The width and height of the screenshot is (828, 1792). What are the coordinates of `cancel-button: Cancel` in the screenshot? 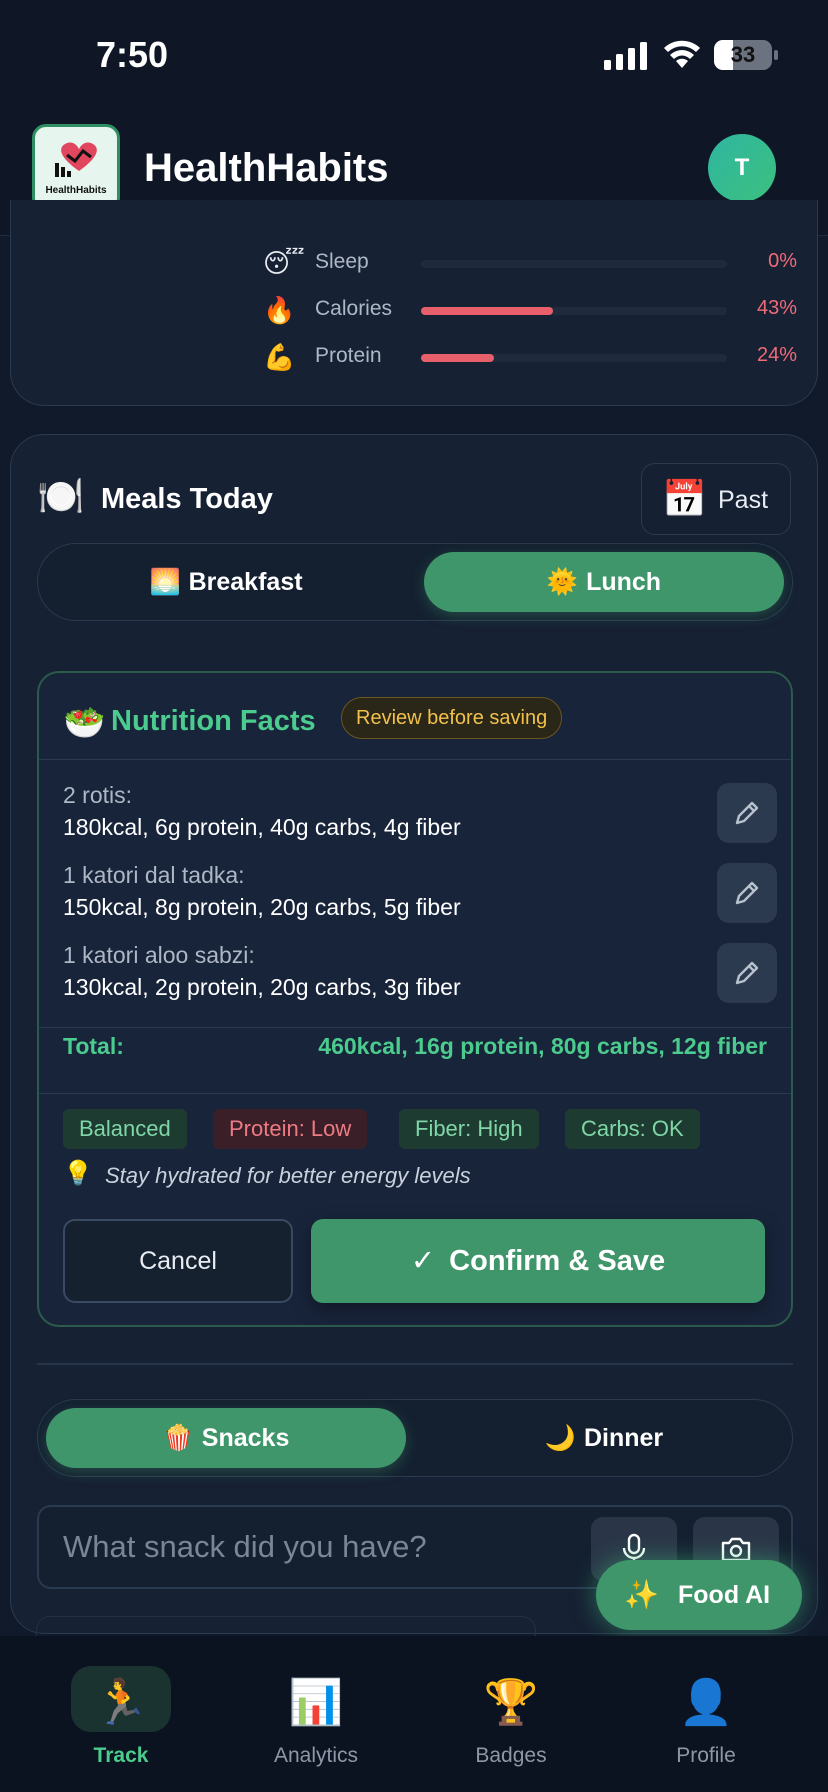 It's located at (178, 1261).